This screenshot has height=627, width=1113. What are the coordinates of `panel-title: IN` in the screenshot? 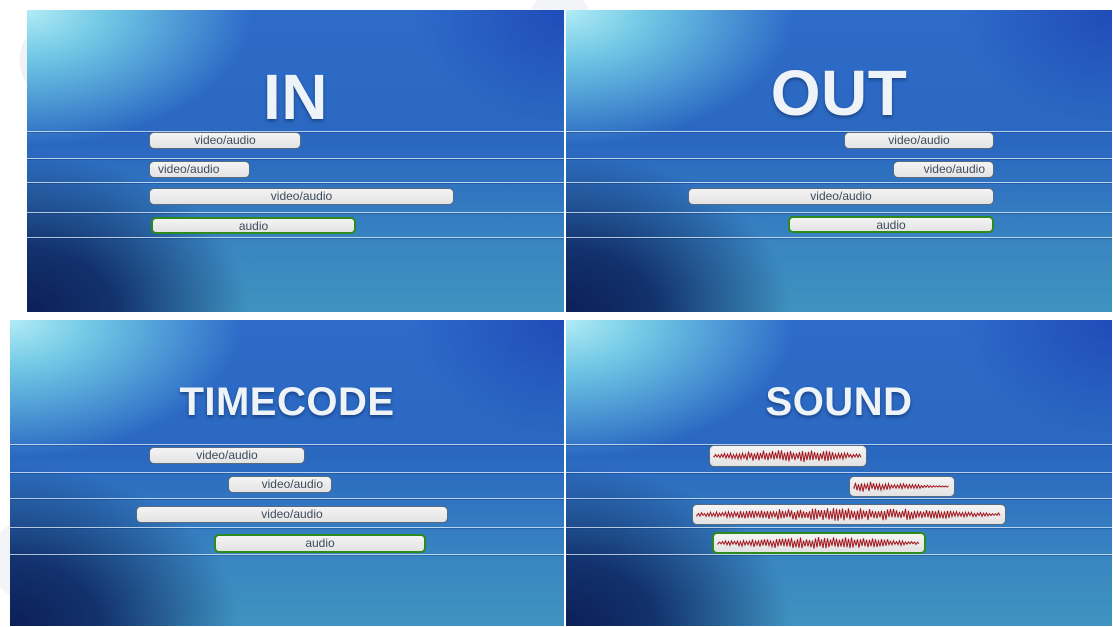 It's located at (295, 97).